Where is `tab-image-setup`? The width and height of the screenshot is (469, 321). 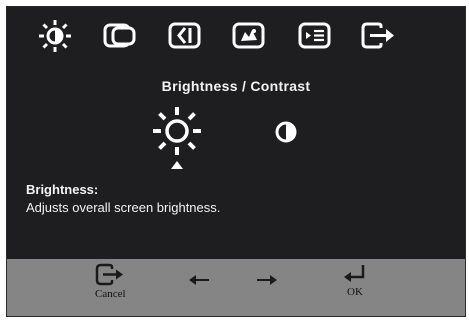 tab-image-setup is located at coordinates (185, 36).